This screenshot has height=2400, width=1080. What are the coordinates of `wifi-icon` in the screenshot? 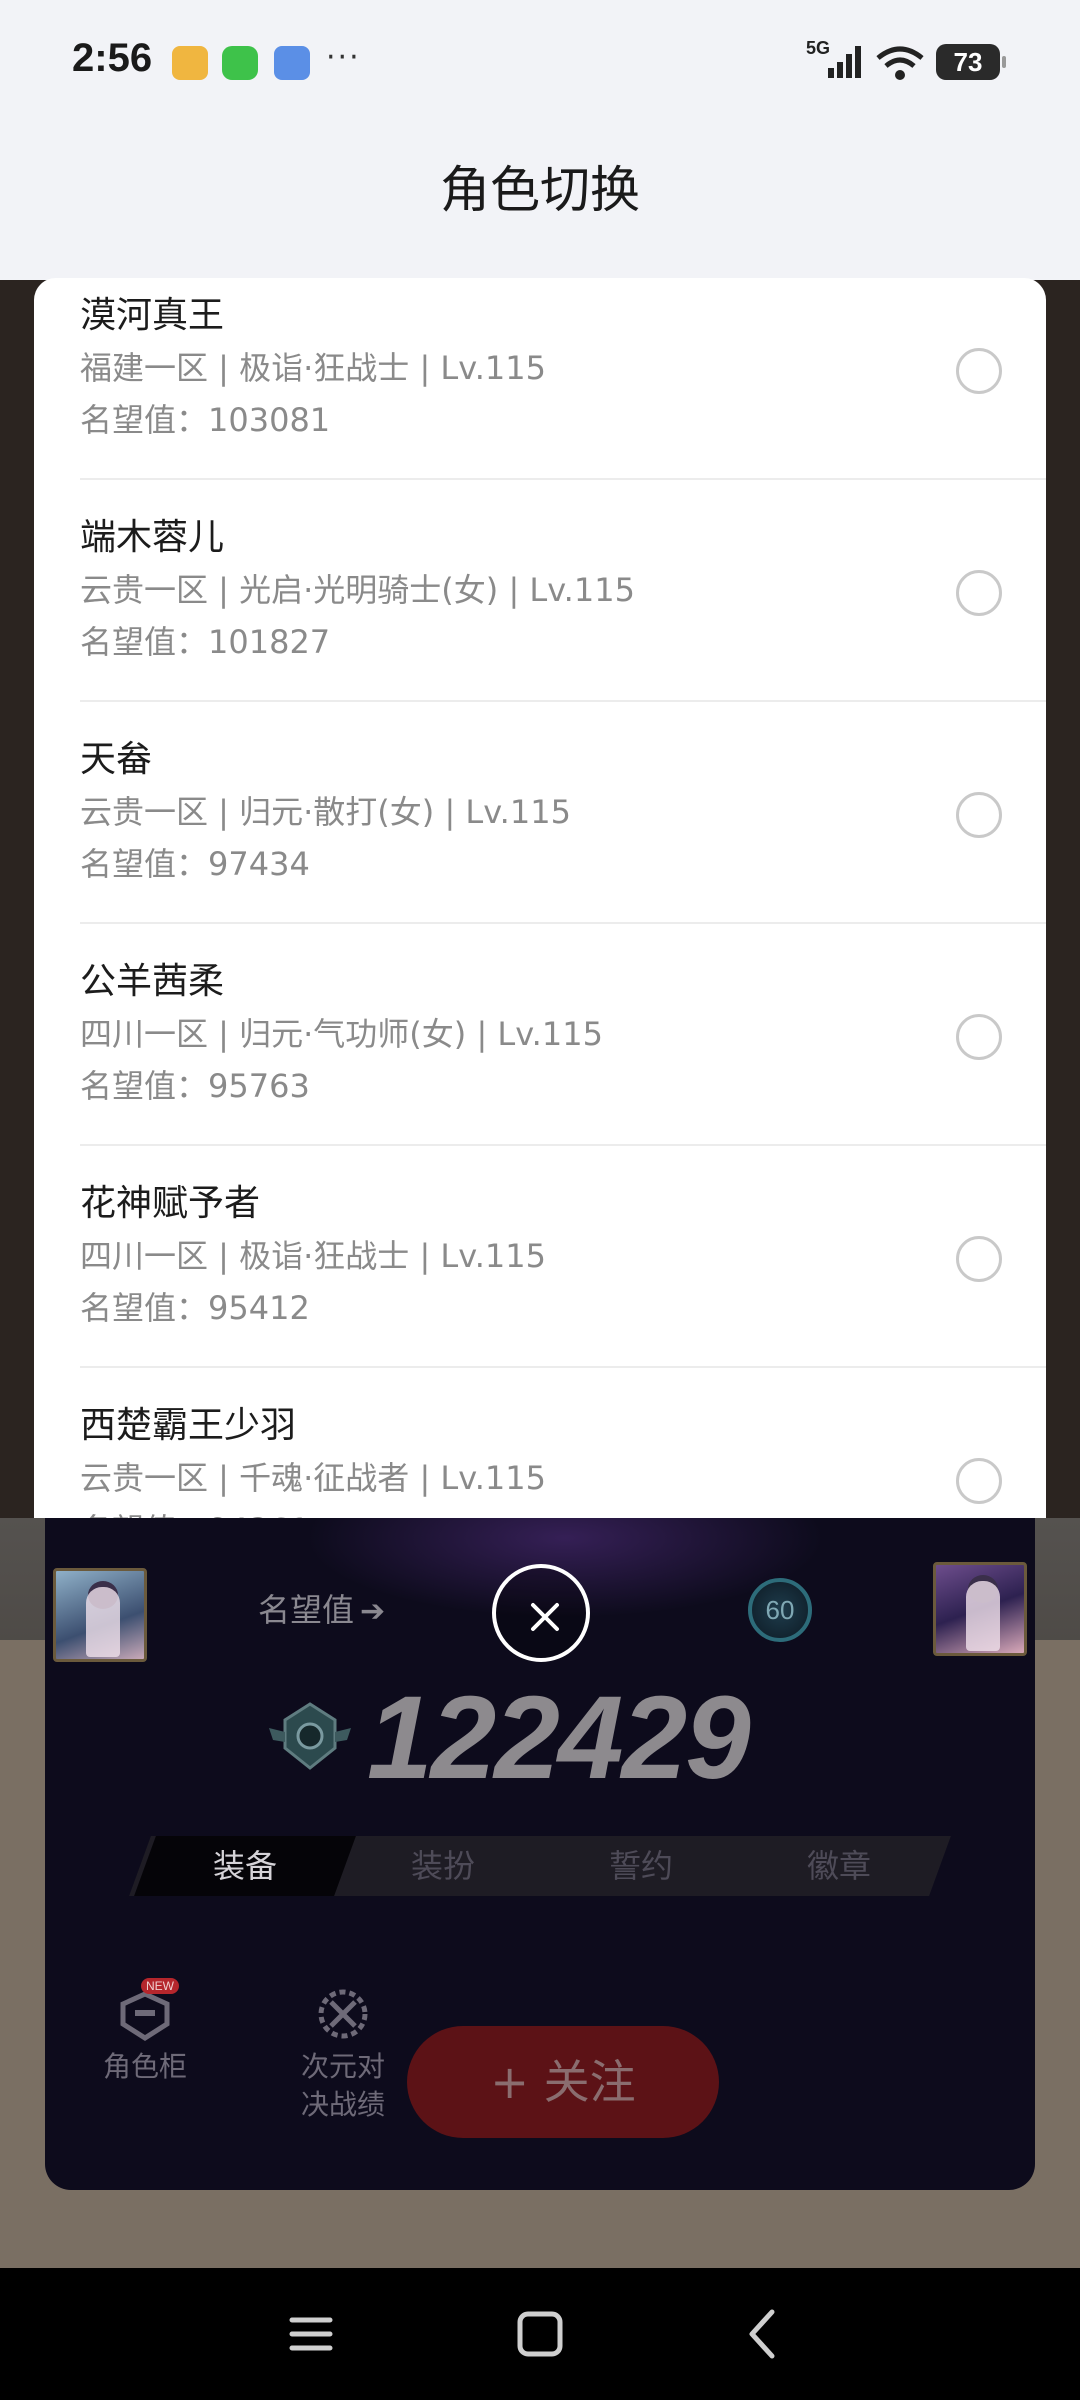 It's located at (900, 63).